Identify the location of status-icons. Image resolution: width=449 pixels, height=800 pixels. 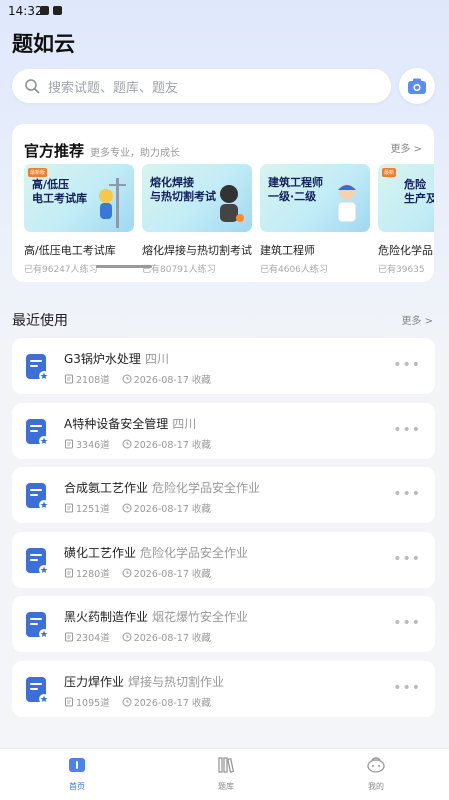
(51, 10).